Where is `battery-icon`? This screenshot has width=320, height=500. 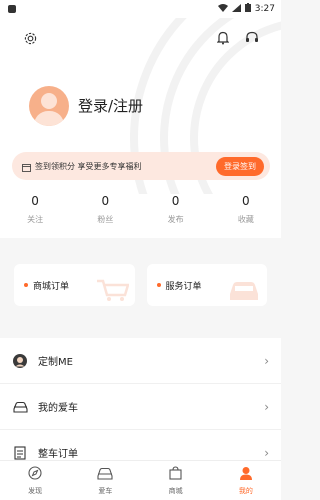 battery-icon is located at coordinates (247, 9).